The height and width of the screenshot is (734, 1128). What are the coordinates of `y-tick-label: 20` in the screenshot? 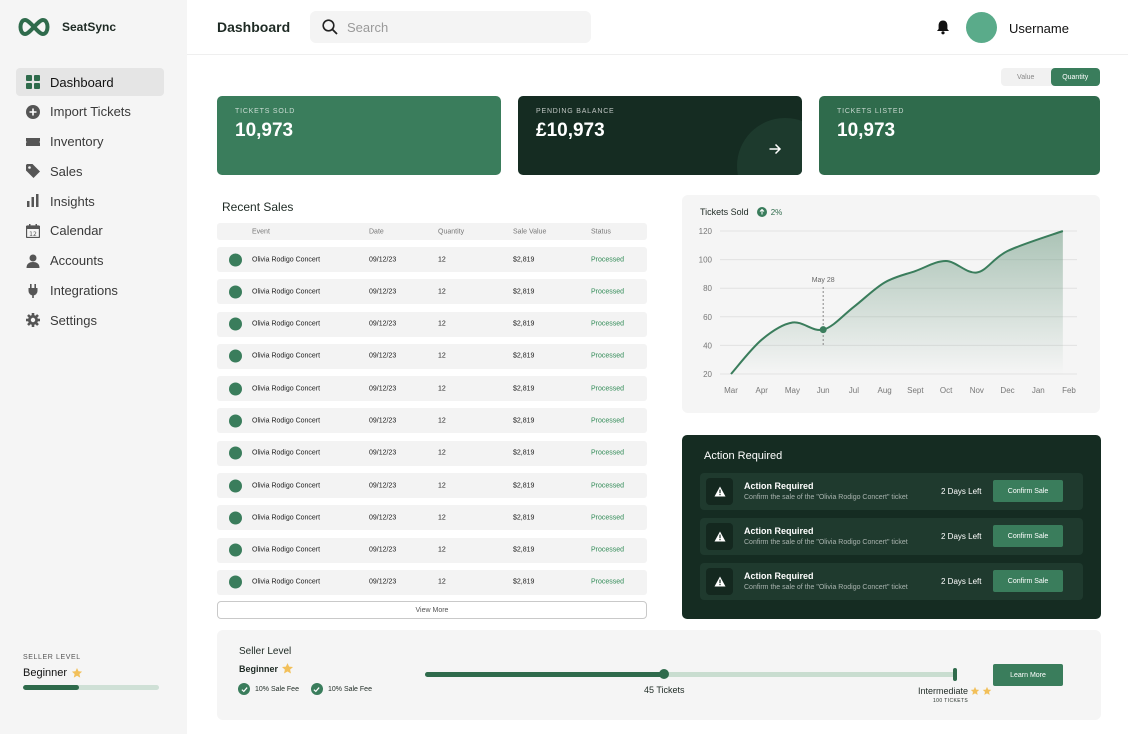 It's located at (707, 374).